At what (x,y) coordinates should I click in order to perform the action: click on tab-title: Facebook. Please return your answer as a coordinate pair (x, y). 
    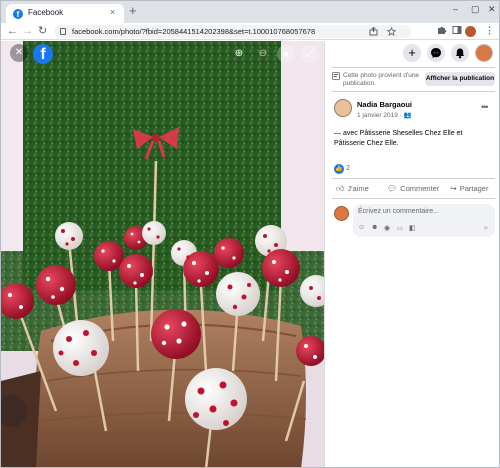
    Looking at the image, I should click on (46, 12).